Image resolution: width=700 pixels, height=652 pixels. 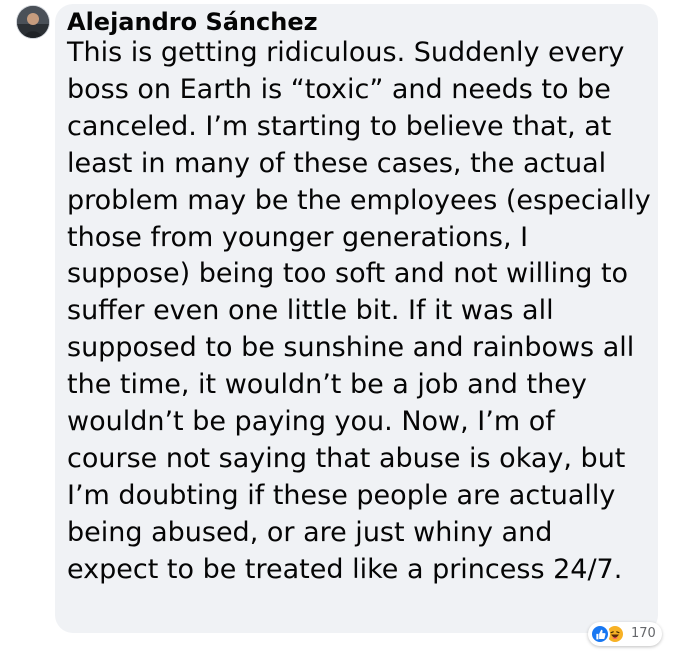 What do you see at coordinates (625, 634) in the screenshot?
I see `reactions-summary: 170` at bounding box center [625, 634].